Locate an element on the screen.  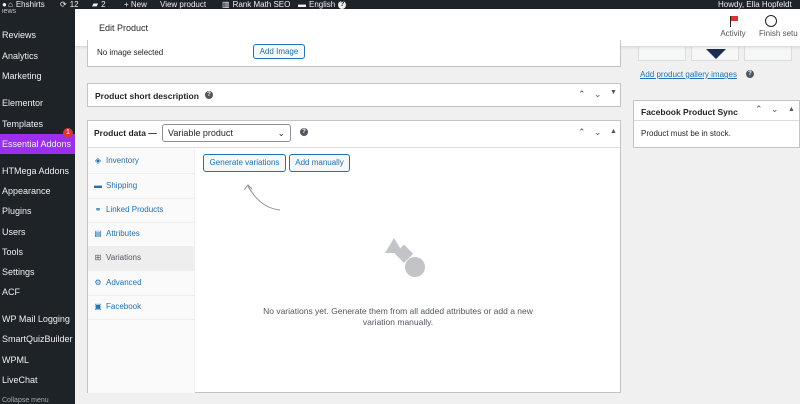
tab-attributes: ▤ Attributes is located at coordinates (141, 234).